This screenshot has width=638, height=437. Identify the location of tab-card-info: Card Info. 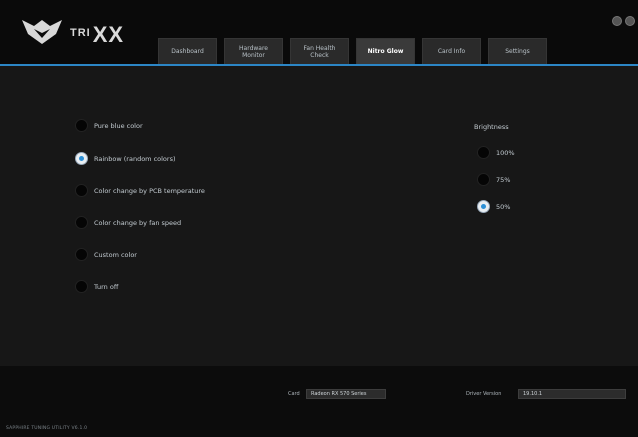
(451, 51).